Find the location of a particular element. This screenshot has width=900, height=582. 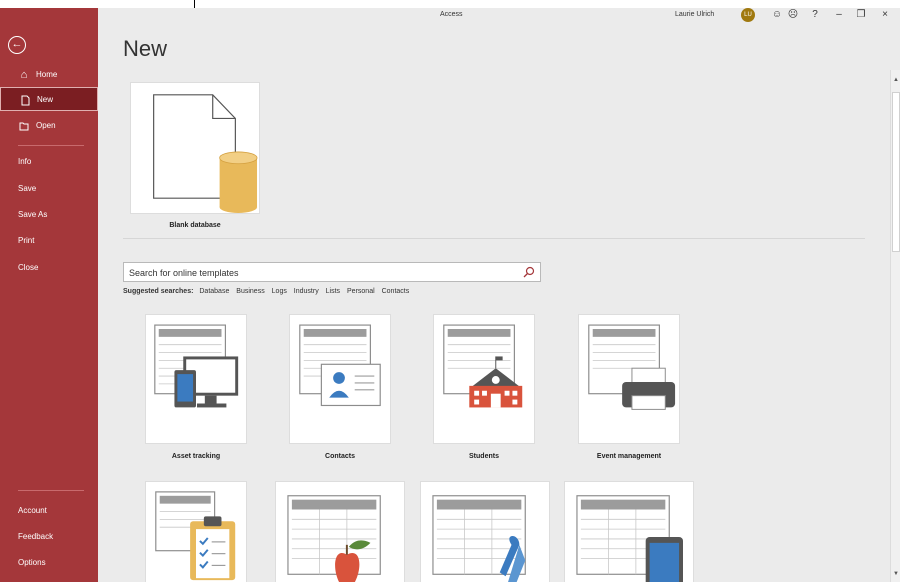

sidebar-item-label: Save is located at coordinates (27, 188).